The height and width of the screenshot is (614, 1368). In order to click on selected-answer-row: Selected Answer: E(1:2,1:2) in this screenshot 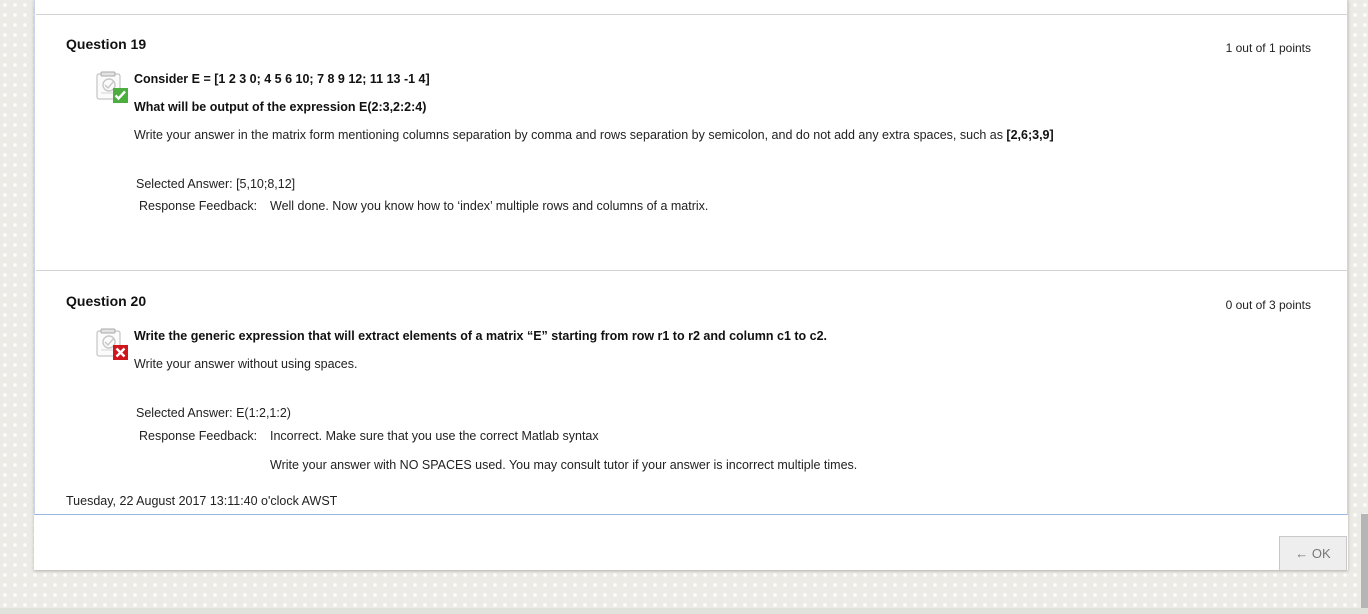, I will do `click(213, 413)`.